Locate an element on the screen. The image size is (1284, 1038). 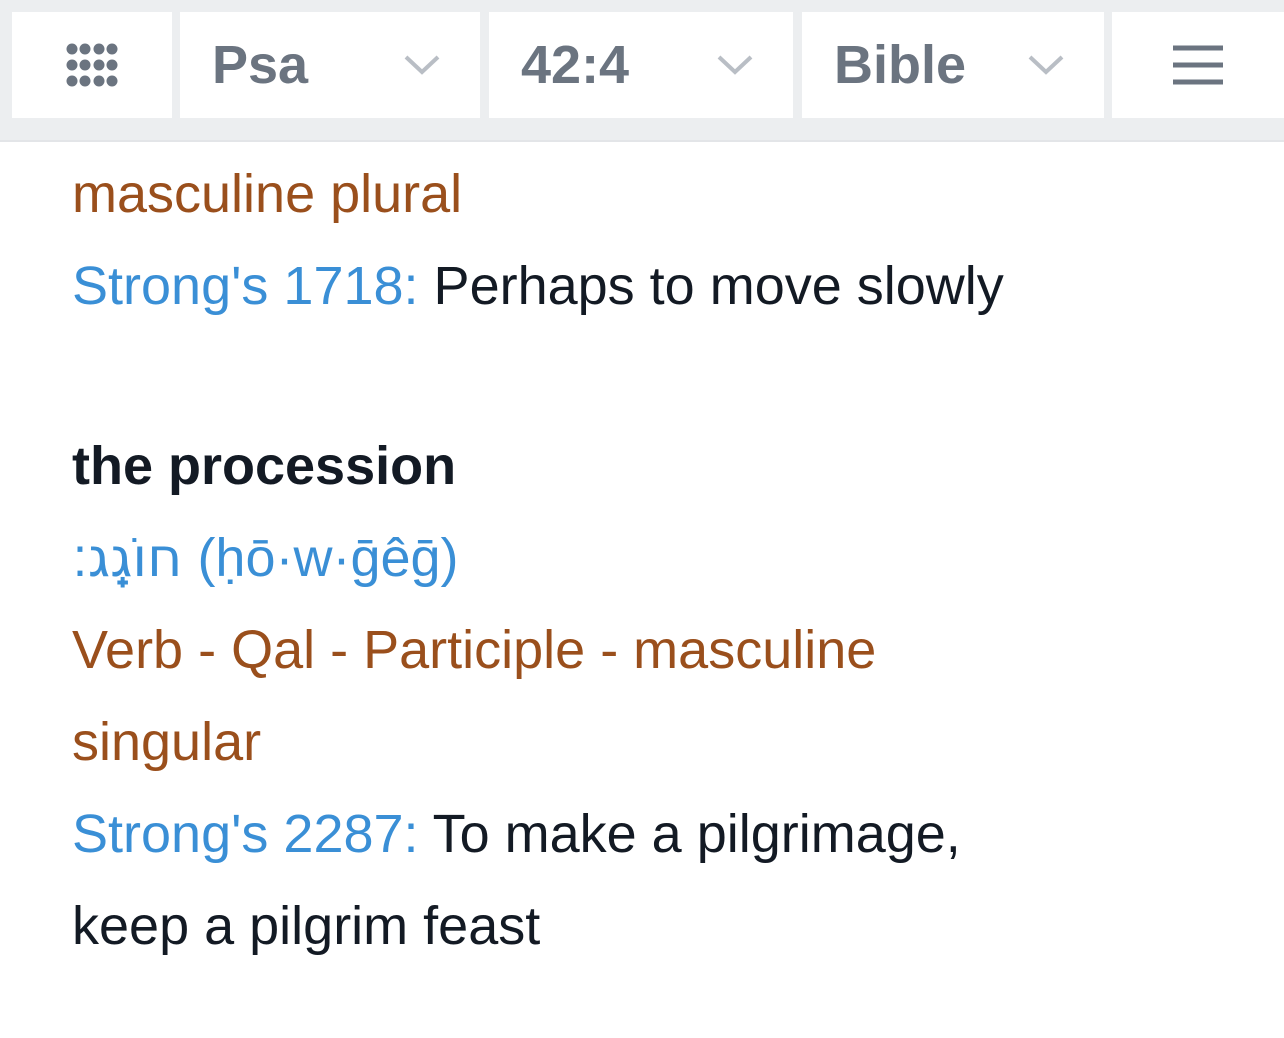
version-select-value: Bible is located at coordinates (900, 65).